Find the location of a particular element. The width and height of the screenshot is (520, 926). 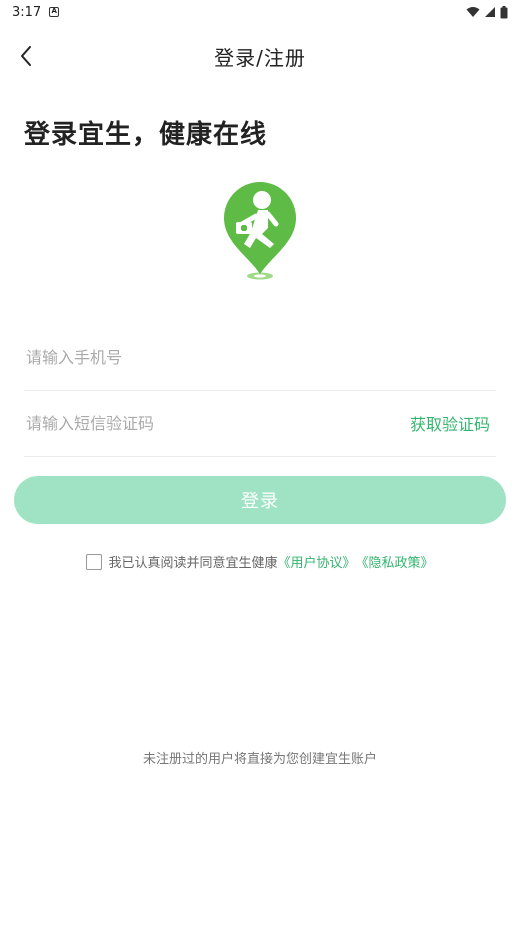

runner-map-pin-logo is located at coordinates (260, 231).